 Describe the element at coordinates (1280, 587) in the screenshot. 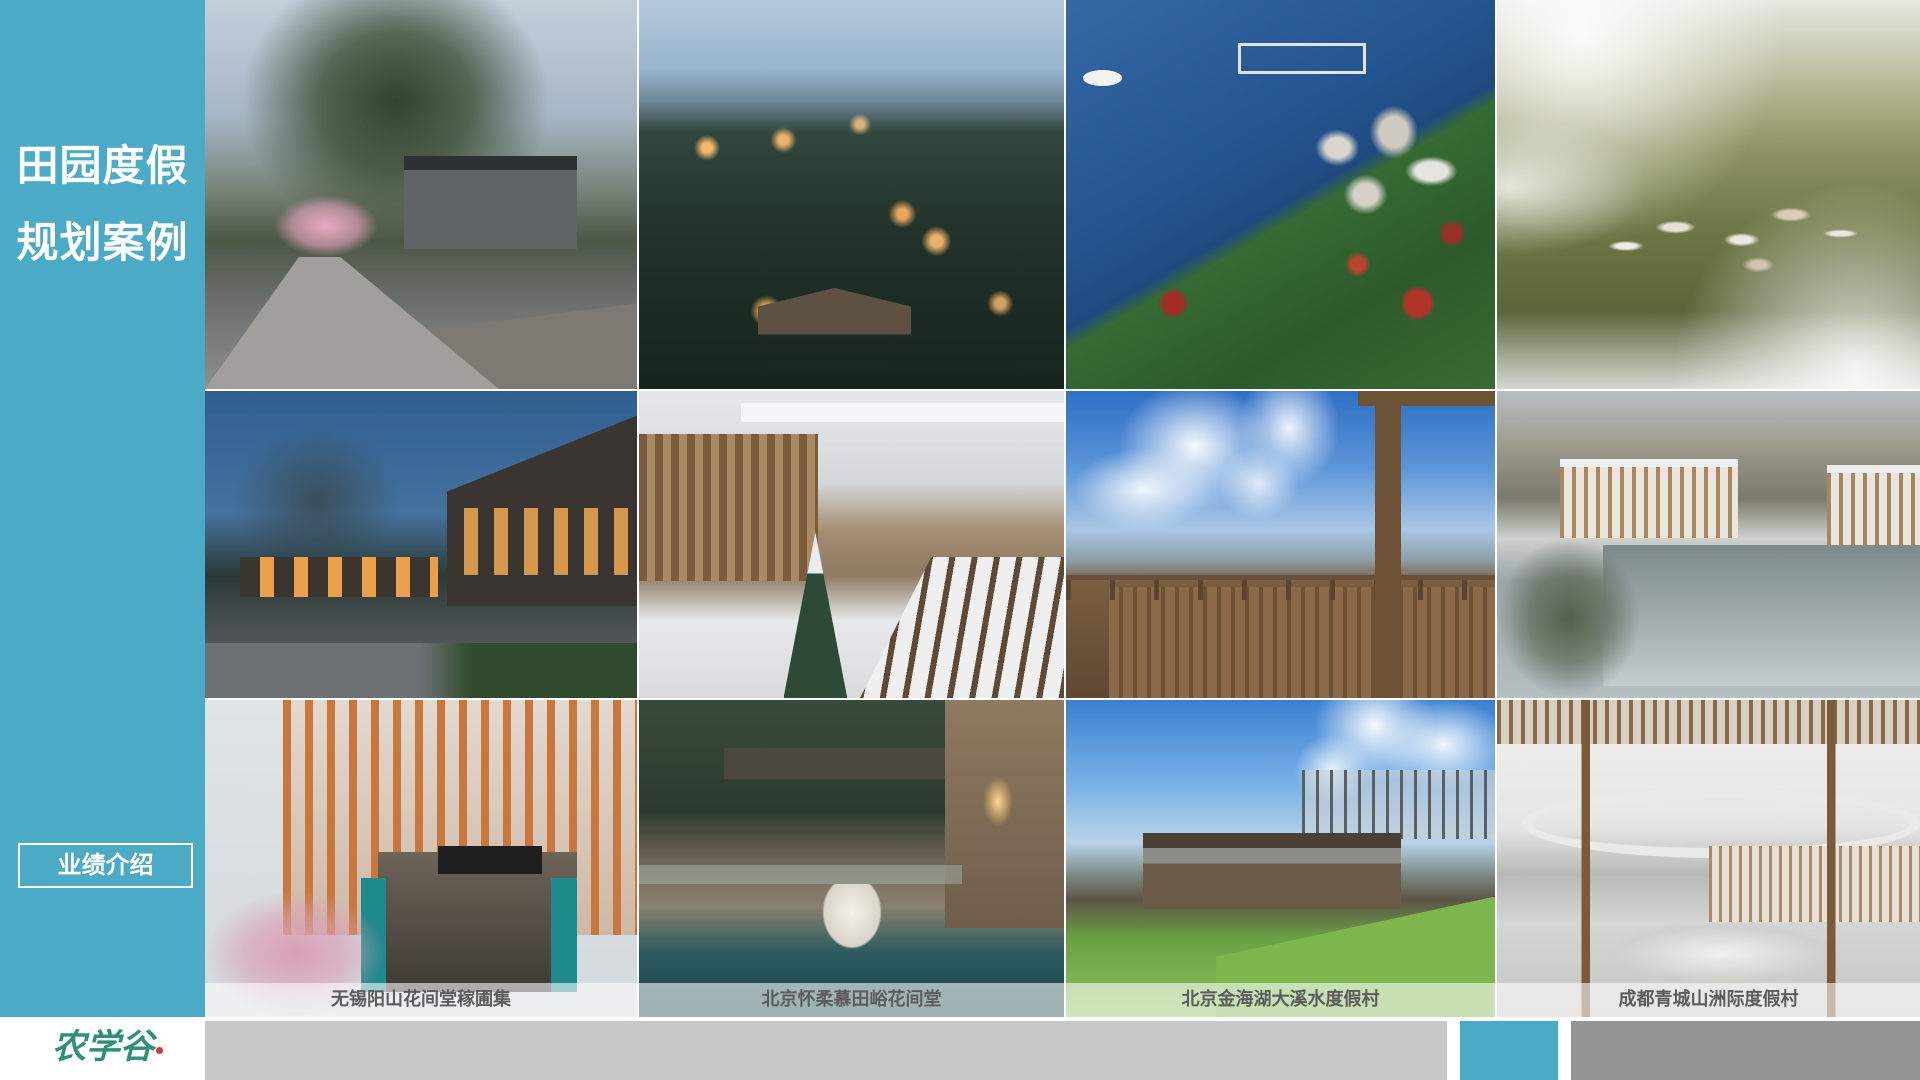

I see `deck-railing` at that location.